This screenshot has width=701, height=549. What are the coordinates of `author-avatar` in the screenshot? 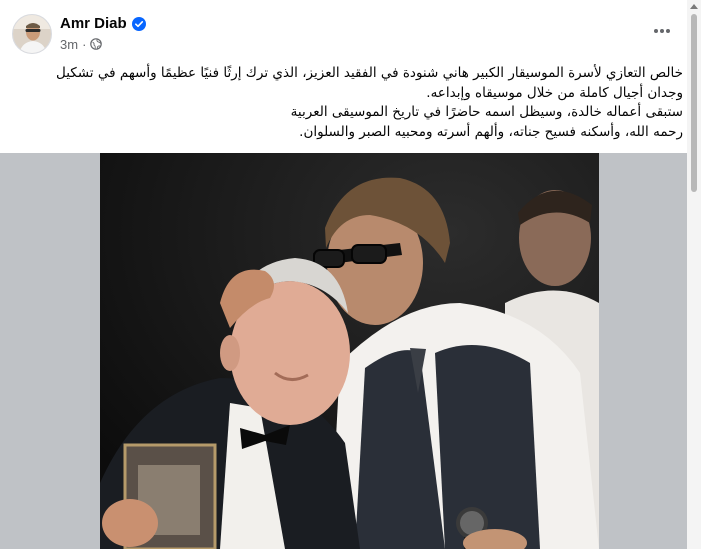 It's located at (32, 34).